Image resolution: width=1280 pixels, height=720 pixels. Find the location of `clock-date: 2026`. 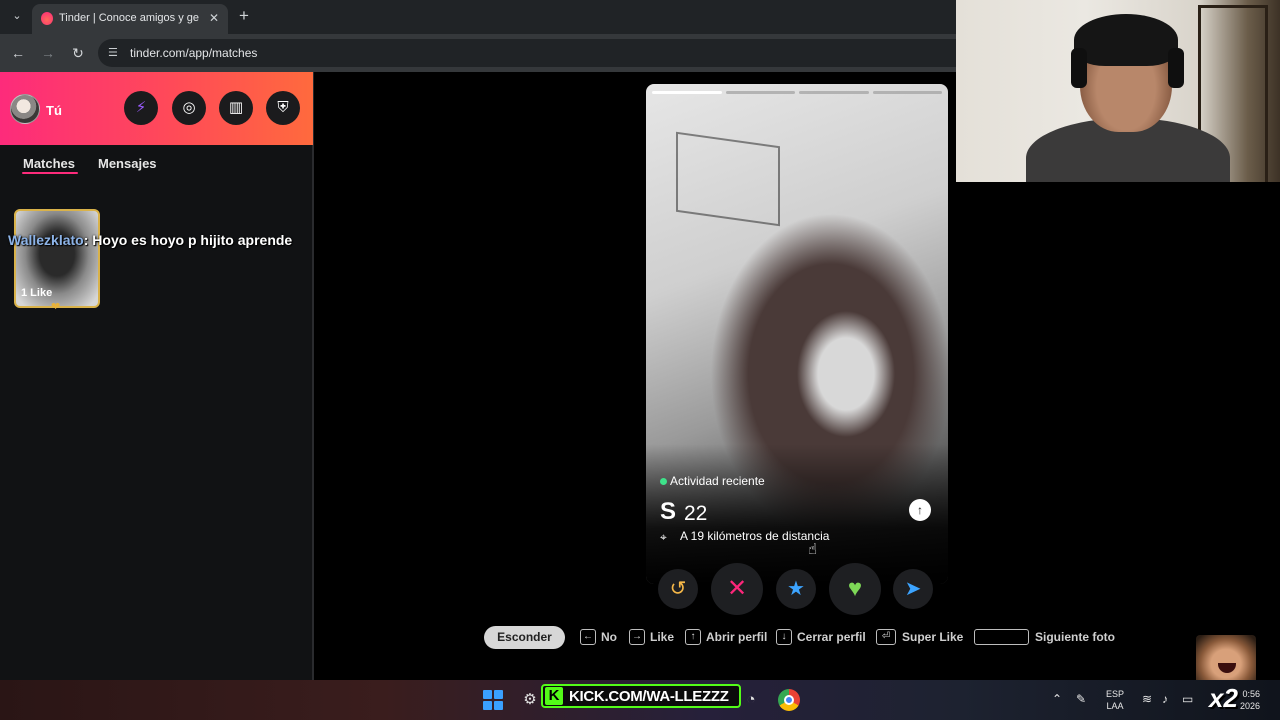

clock-date: 2026 is located at coordinates (1250, 706).